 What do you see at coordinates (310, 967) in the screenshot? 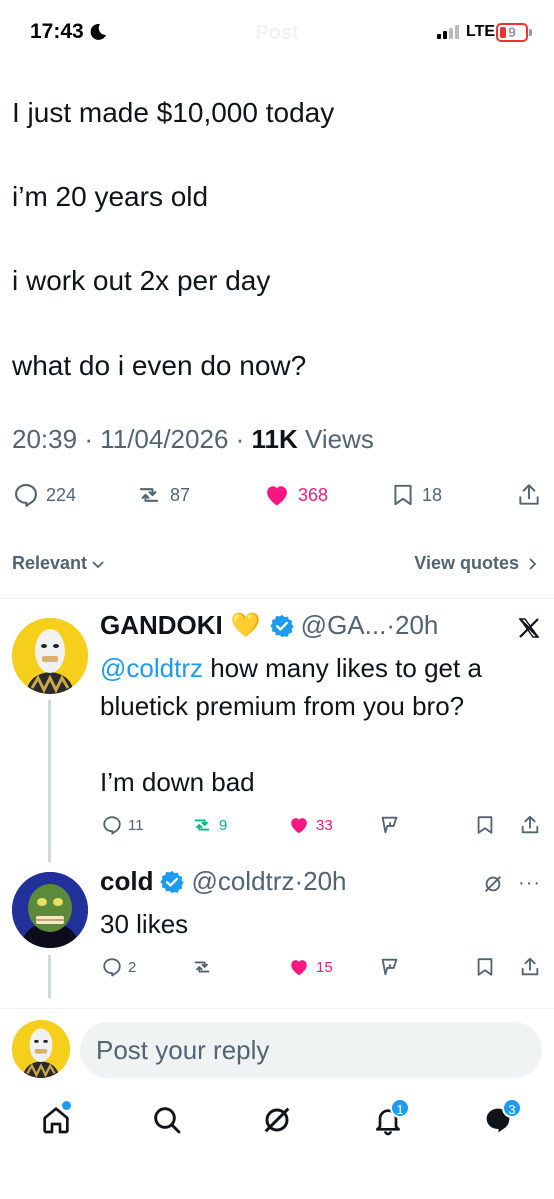
I see `reply-2-like-button: 15` at bounding box center [310, 967].